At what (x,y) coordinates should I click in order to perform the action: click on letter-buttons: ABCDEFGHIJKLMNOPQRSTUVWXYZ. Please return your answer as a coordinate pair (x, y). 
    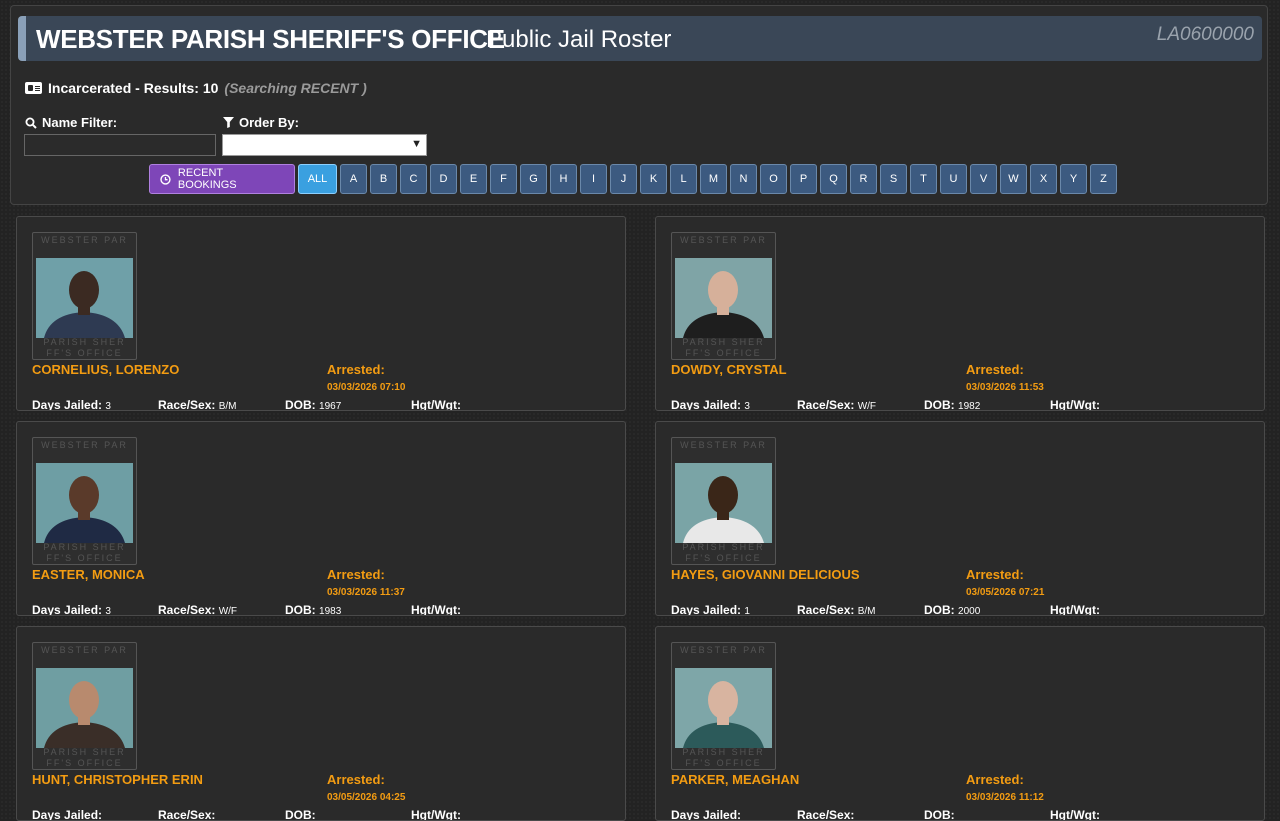
    Looking at the image, I should click on (728, 179).